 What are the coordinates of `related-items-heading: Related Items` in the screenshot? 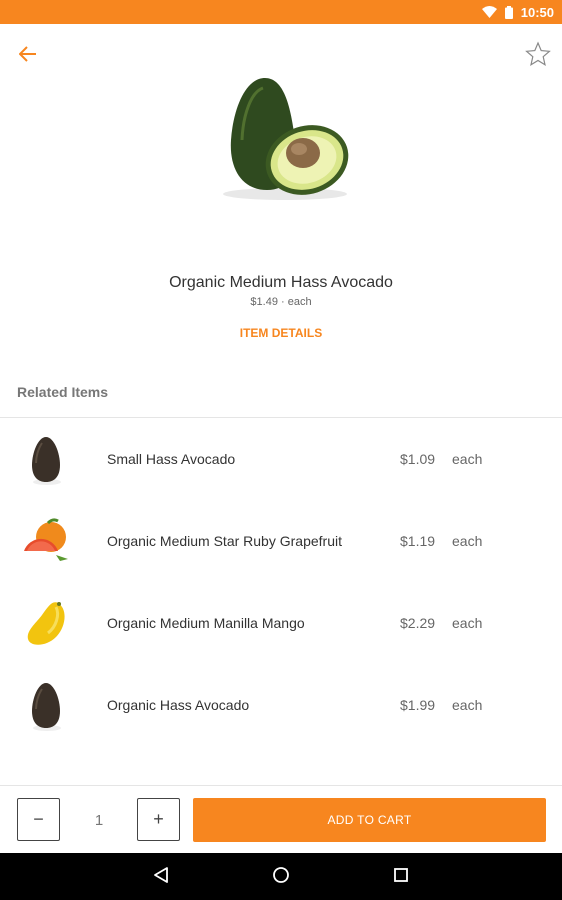 It's located at (63, 392).